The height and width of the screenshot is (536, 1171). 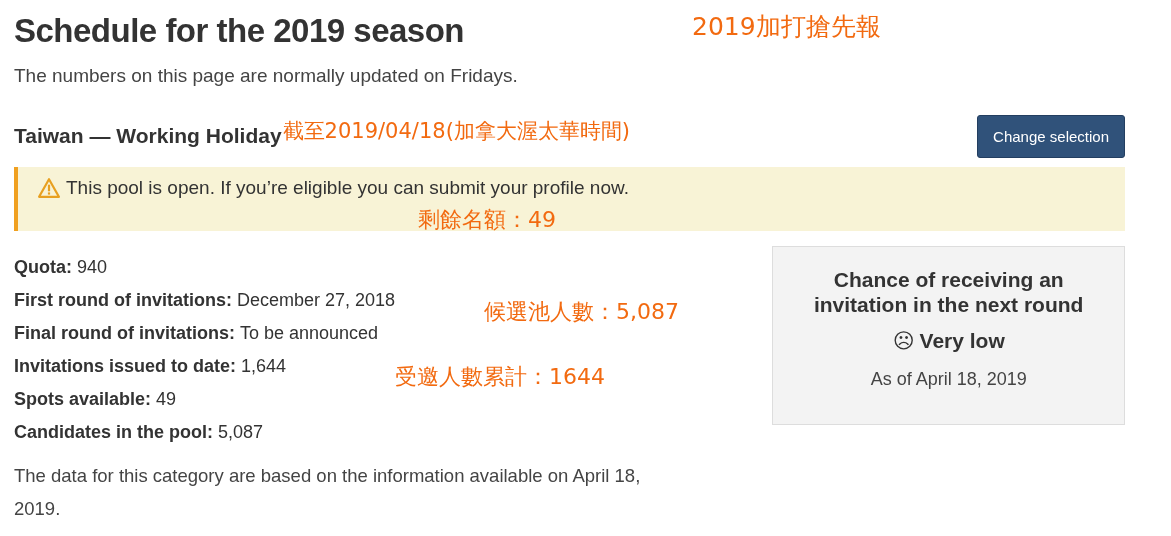 I want to click on fact-label: Invitations issued to date:, so click(x=125, y=366).